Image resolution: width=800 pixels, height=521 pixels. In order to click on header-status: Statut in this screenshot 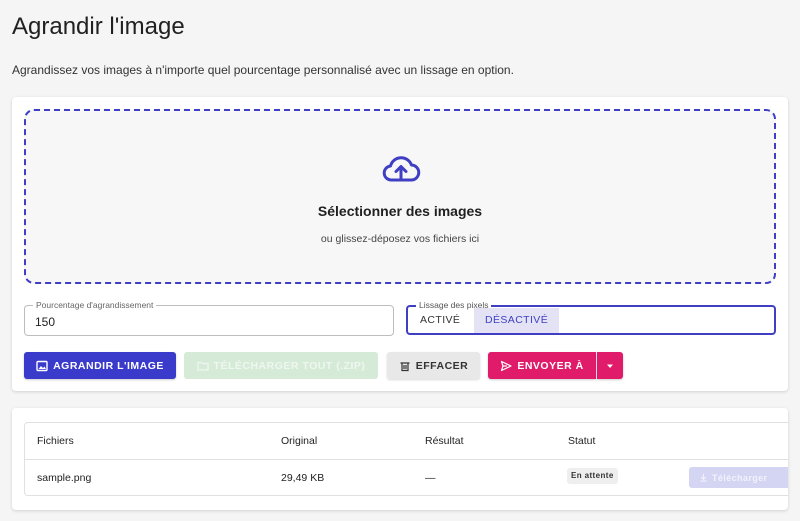, I will do `click(582, 441)`.